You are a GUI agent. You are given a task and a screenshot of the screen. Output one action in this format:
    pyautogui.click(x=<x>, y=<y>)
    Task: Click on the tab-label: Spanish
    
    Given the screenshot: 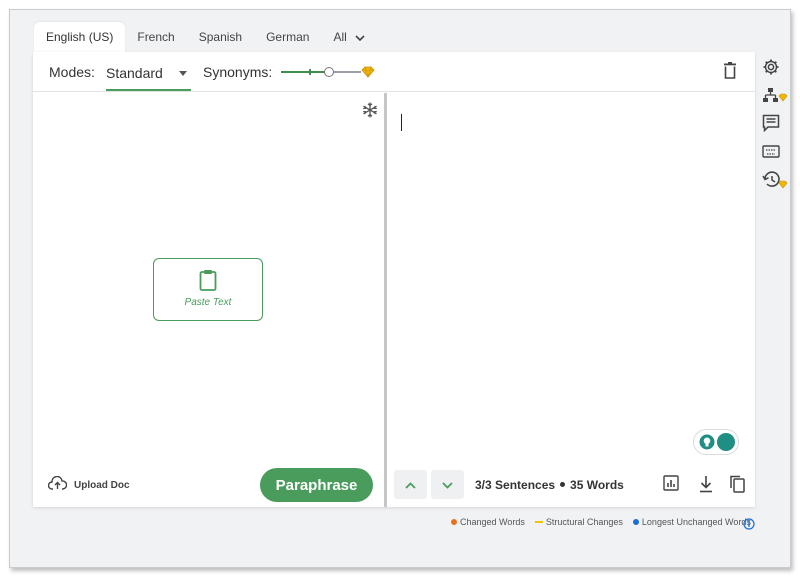 What is the action you would take?
    pyautogui.click(x=220, y=37)
    